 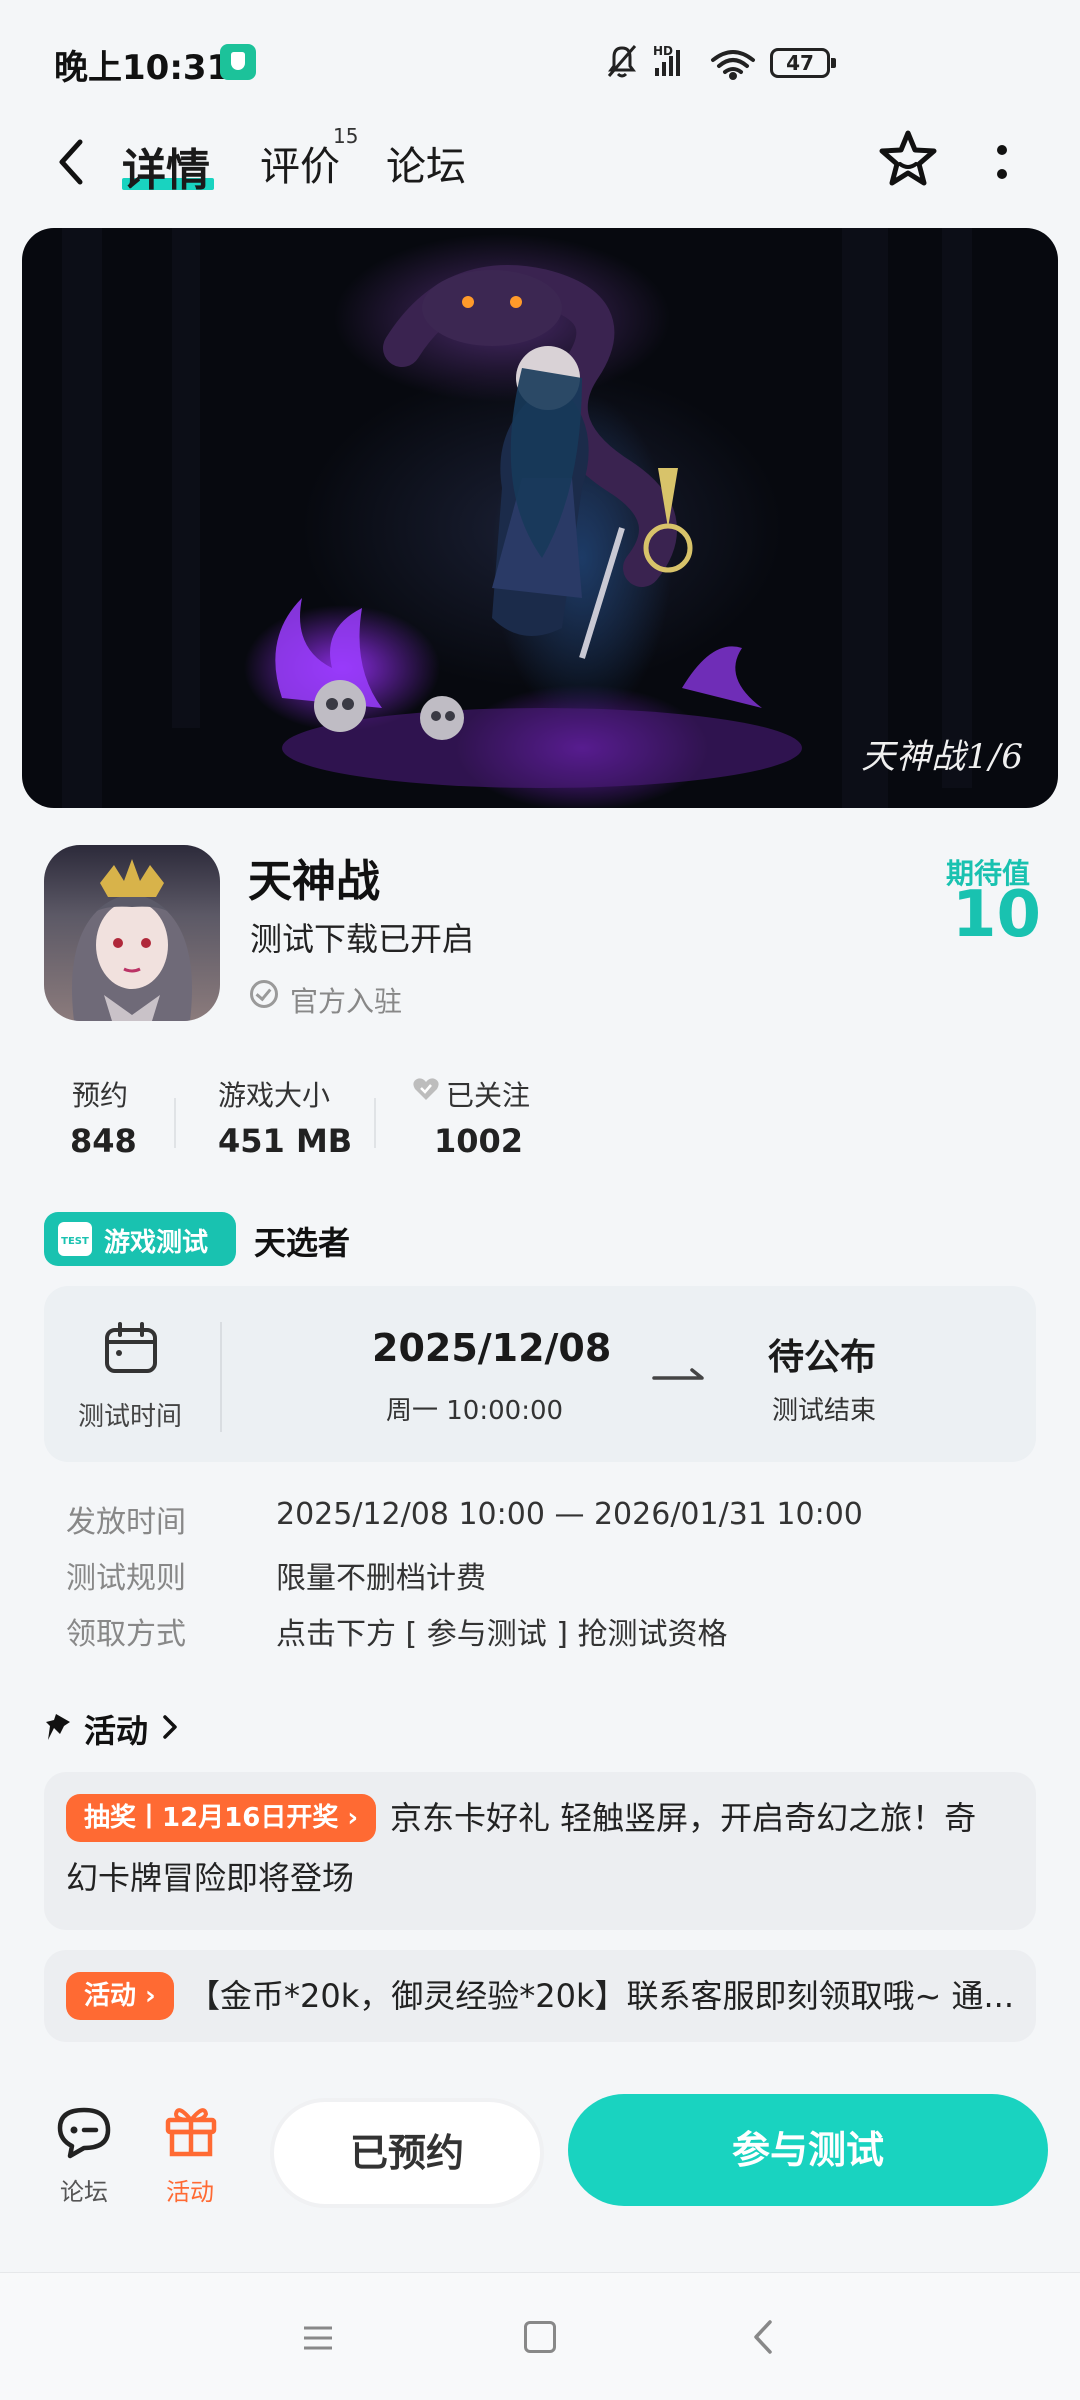 I want to click on recent-apps-icon, so click(x=318, y=2338).